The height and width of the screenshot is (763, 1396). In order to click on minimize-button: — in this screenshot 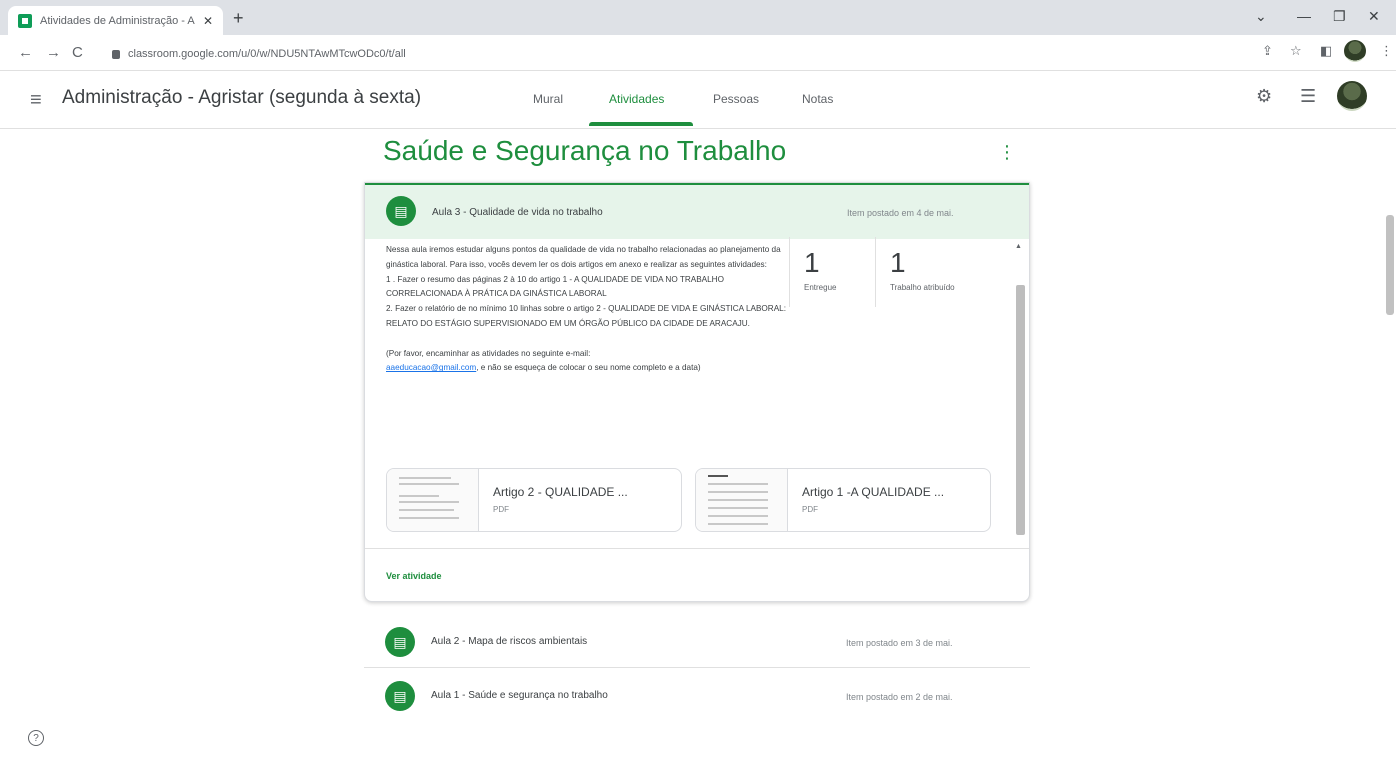, I will do `click(1304, 16)`.